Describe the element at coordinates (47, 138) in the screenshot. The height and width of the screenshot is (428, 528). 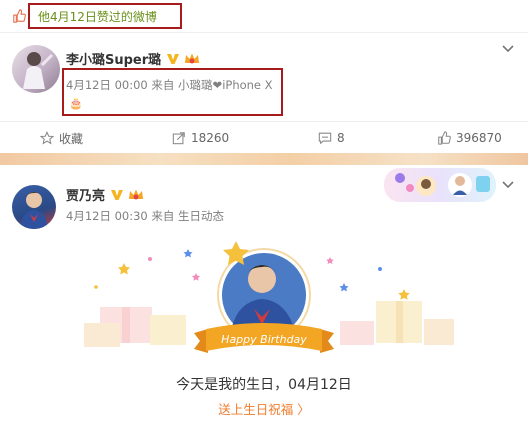
I see `star-icon` at that location.